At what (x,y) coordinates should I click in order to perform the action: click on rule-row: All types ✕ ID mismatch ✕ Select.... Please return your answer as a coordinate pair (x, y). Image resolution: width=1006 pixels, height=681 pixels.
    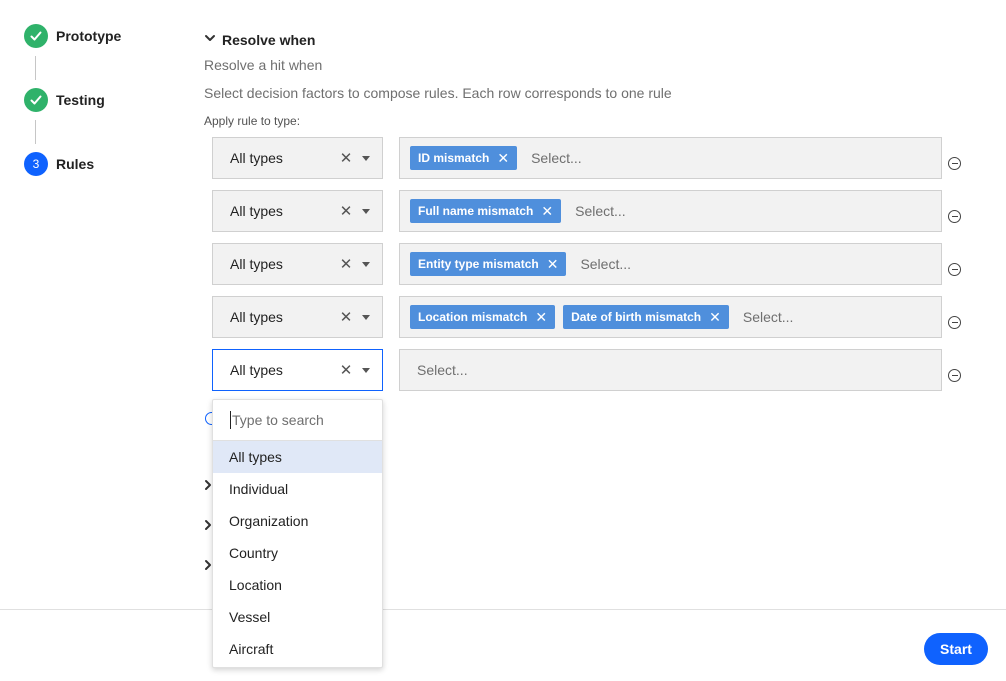
    Looking at the image, I should click on (592, 158).